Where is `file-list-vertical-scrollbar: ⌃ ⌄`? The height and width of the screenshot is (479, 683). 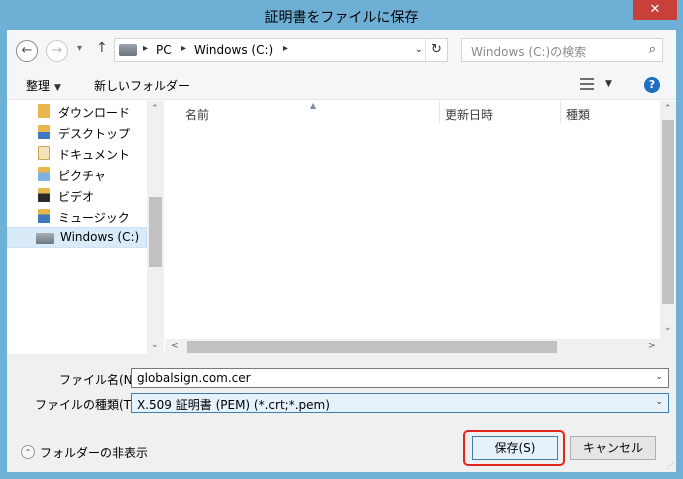
file-list-vertical-scrollbar: ⌃ ⌄ is located at coordinates (668, 227).